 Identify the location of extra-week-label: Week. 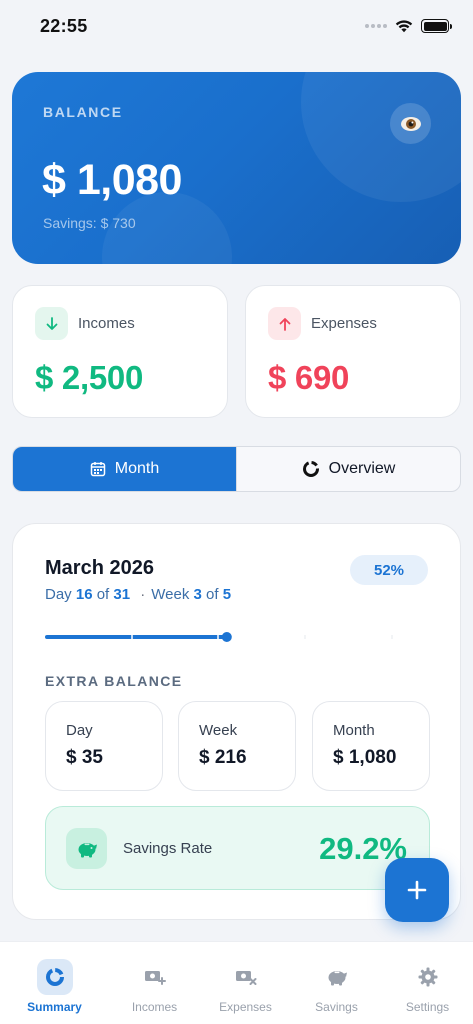
(218, 730).